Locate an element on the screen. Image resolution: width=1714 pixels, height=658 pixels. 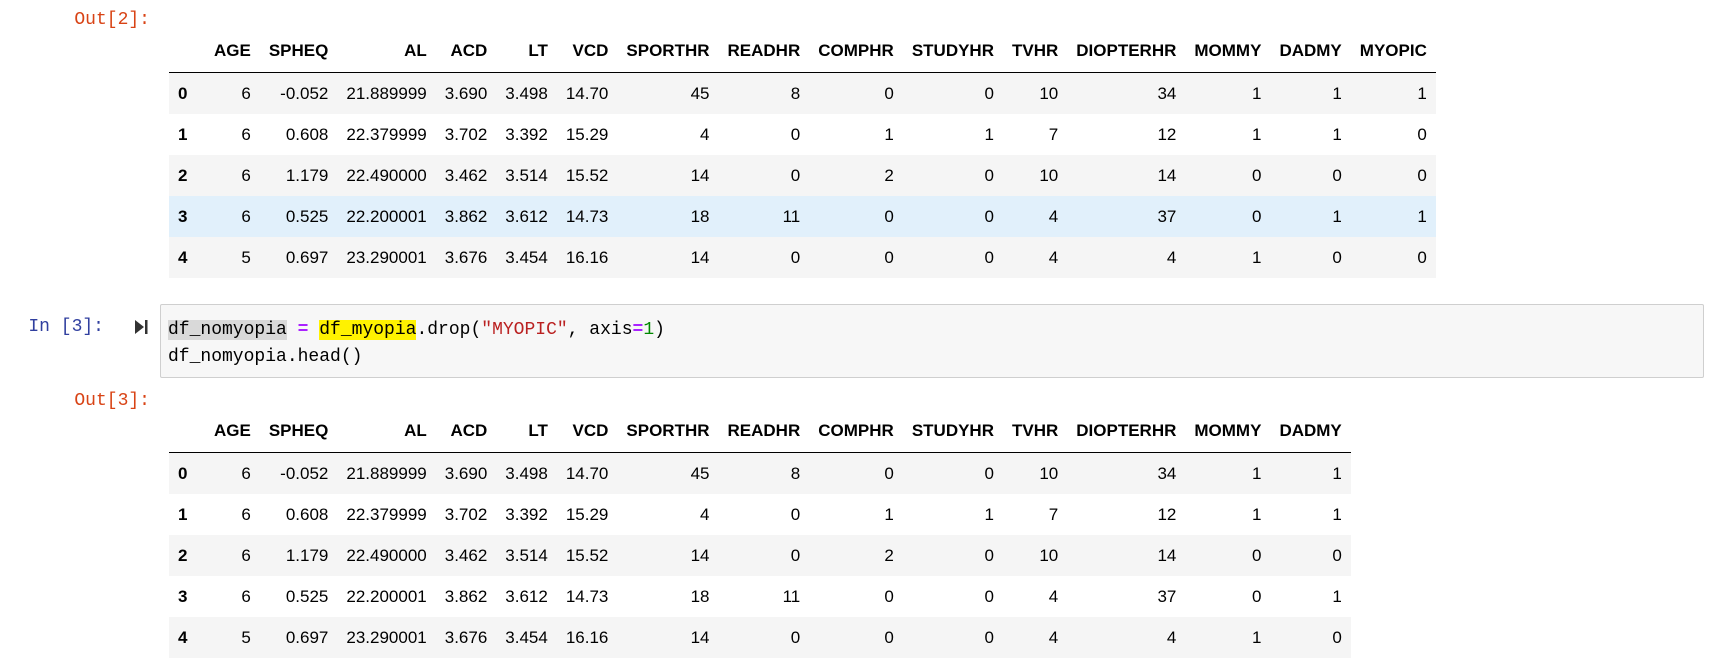
column-header-studyhr: STUDYHR is located at coordinates (953, 431).